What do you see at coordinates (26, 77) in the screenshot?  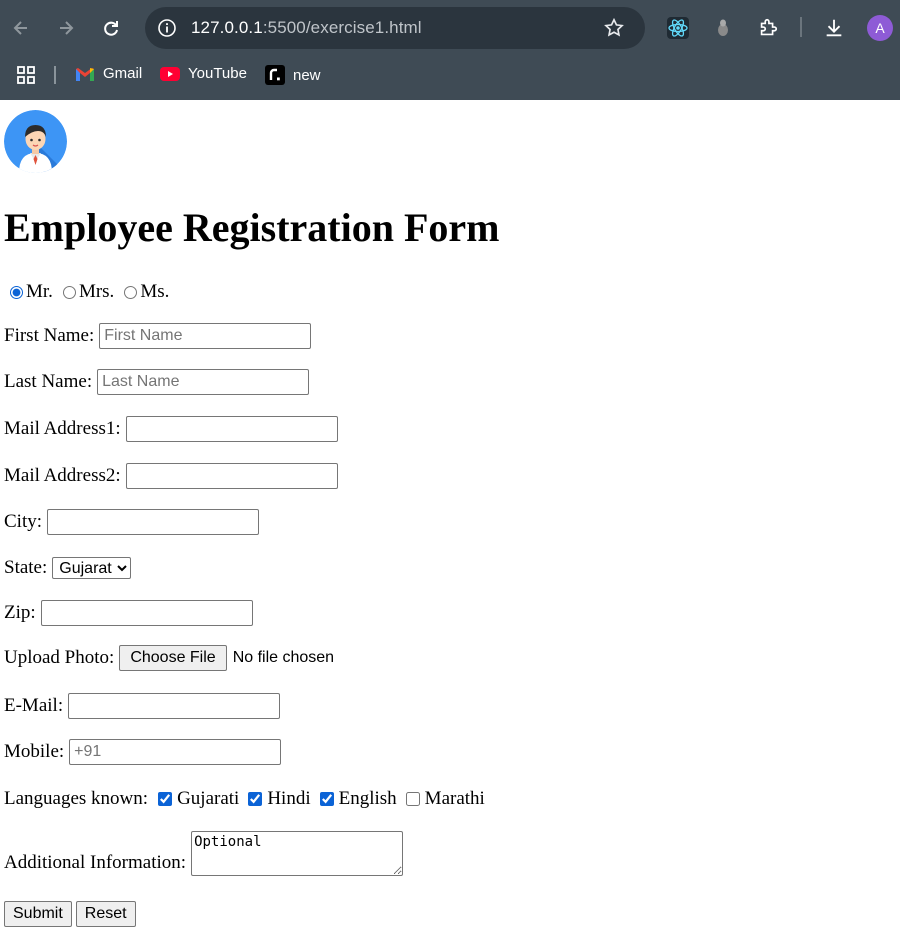 I see `apps-grid-icon` at bounding box center [26, 77].